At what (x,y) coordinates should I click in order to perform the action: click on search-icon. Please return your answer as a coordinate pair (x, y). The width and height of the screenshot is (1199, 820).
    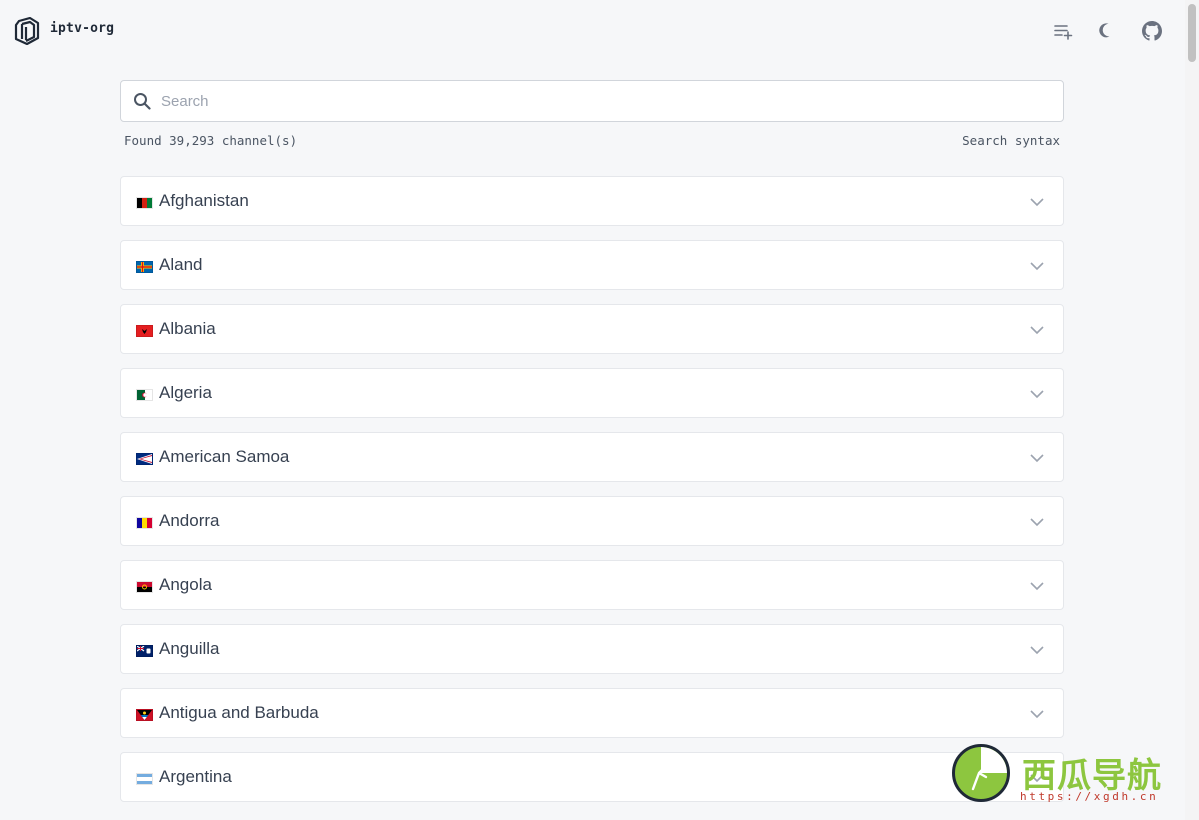
    Looking at the image, I should click on (142, 101).